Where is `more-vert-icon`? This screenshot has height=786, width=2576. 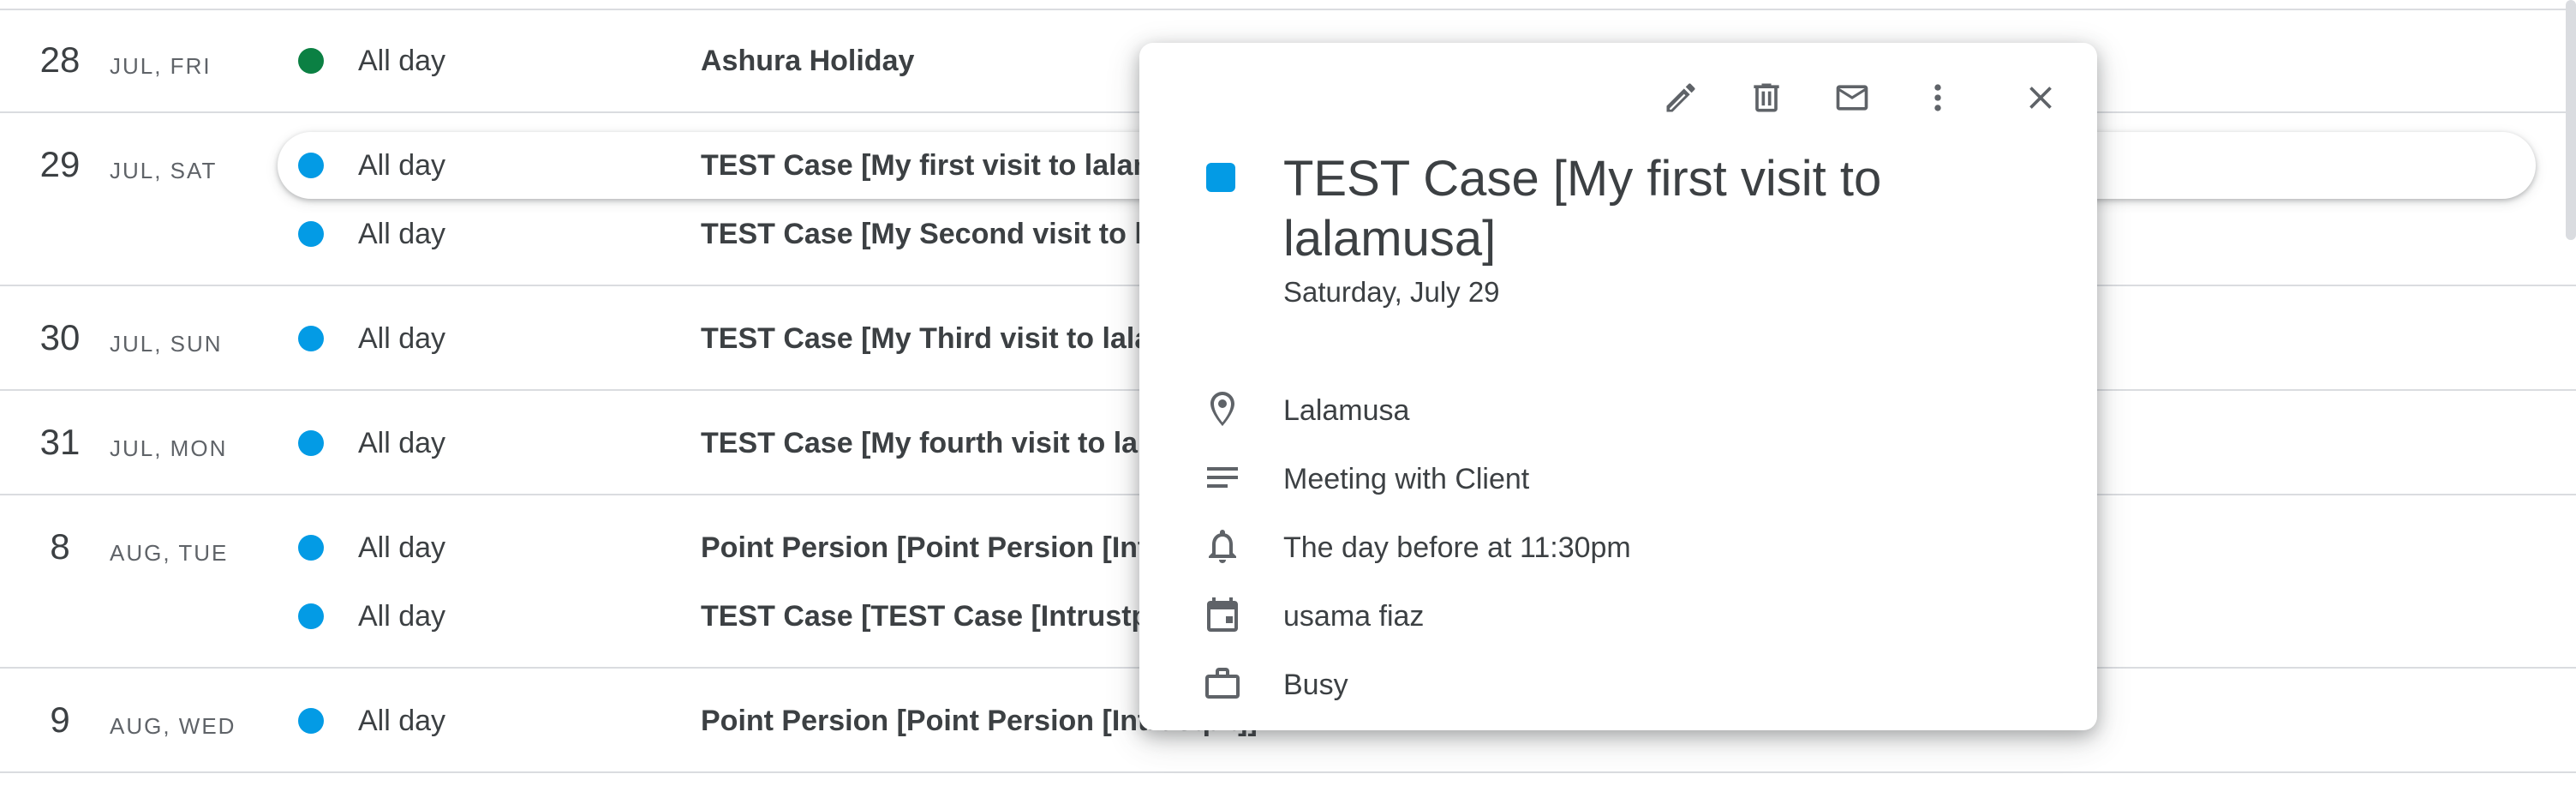
more-vert-icon is located at coordinates (1938, 97).